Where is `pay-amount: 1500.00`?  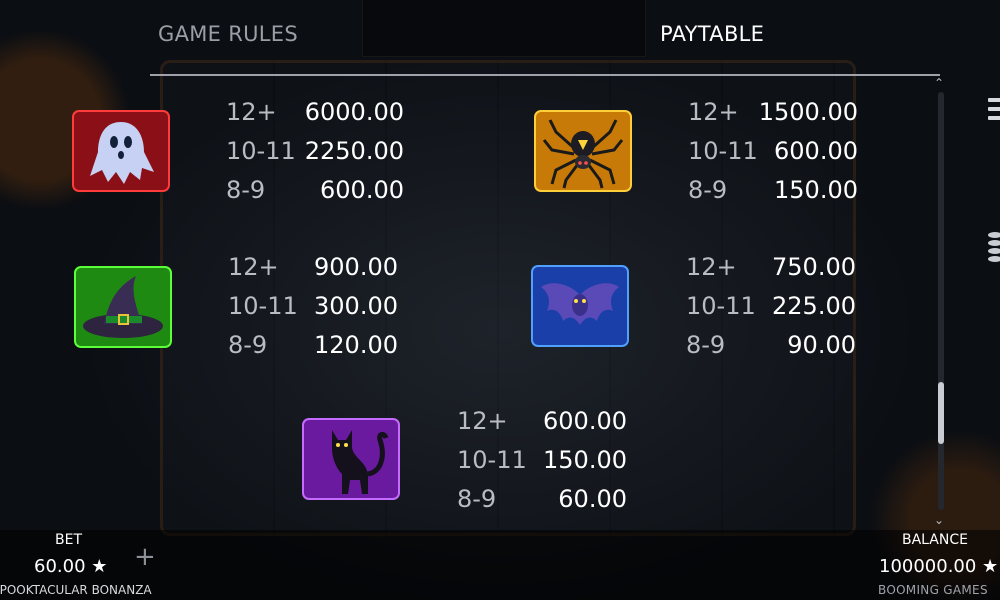
pay-amount: 1500.00 is located at coordinates (808, 112).